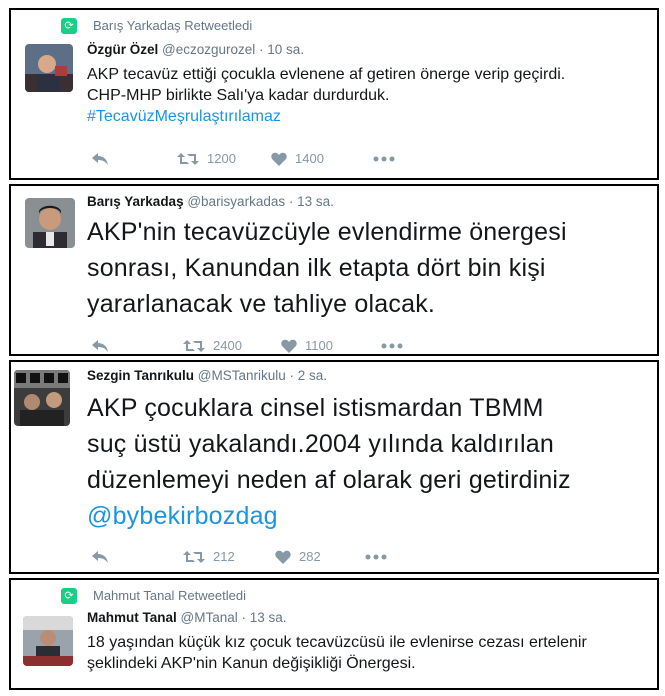 This screenshot has width=665, height=696. I want to click on tweet-text-line: AKP'nin tecavüzcüyle evlendirme önergesi, so click(327, 232).